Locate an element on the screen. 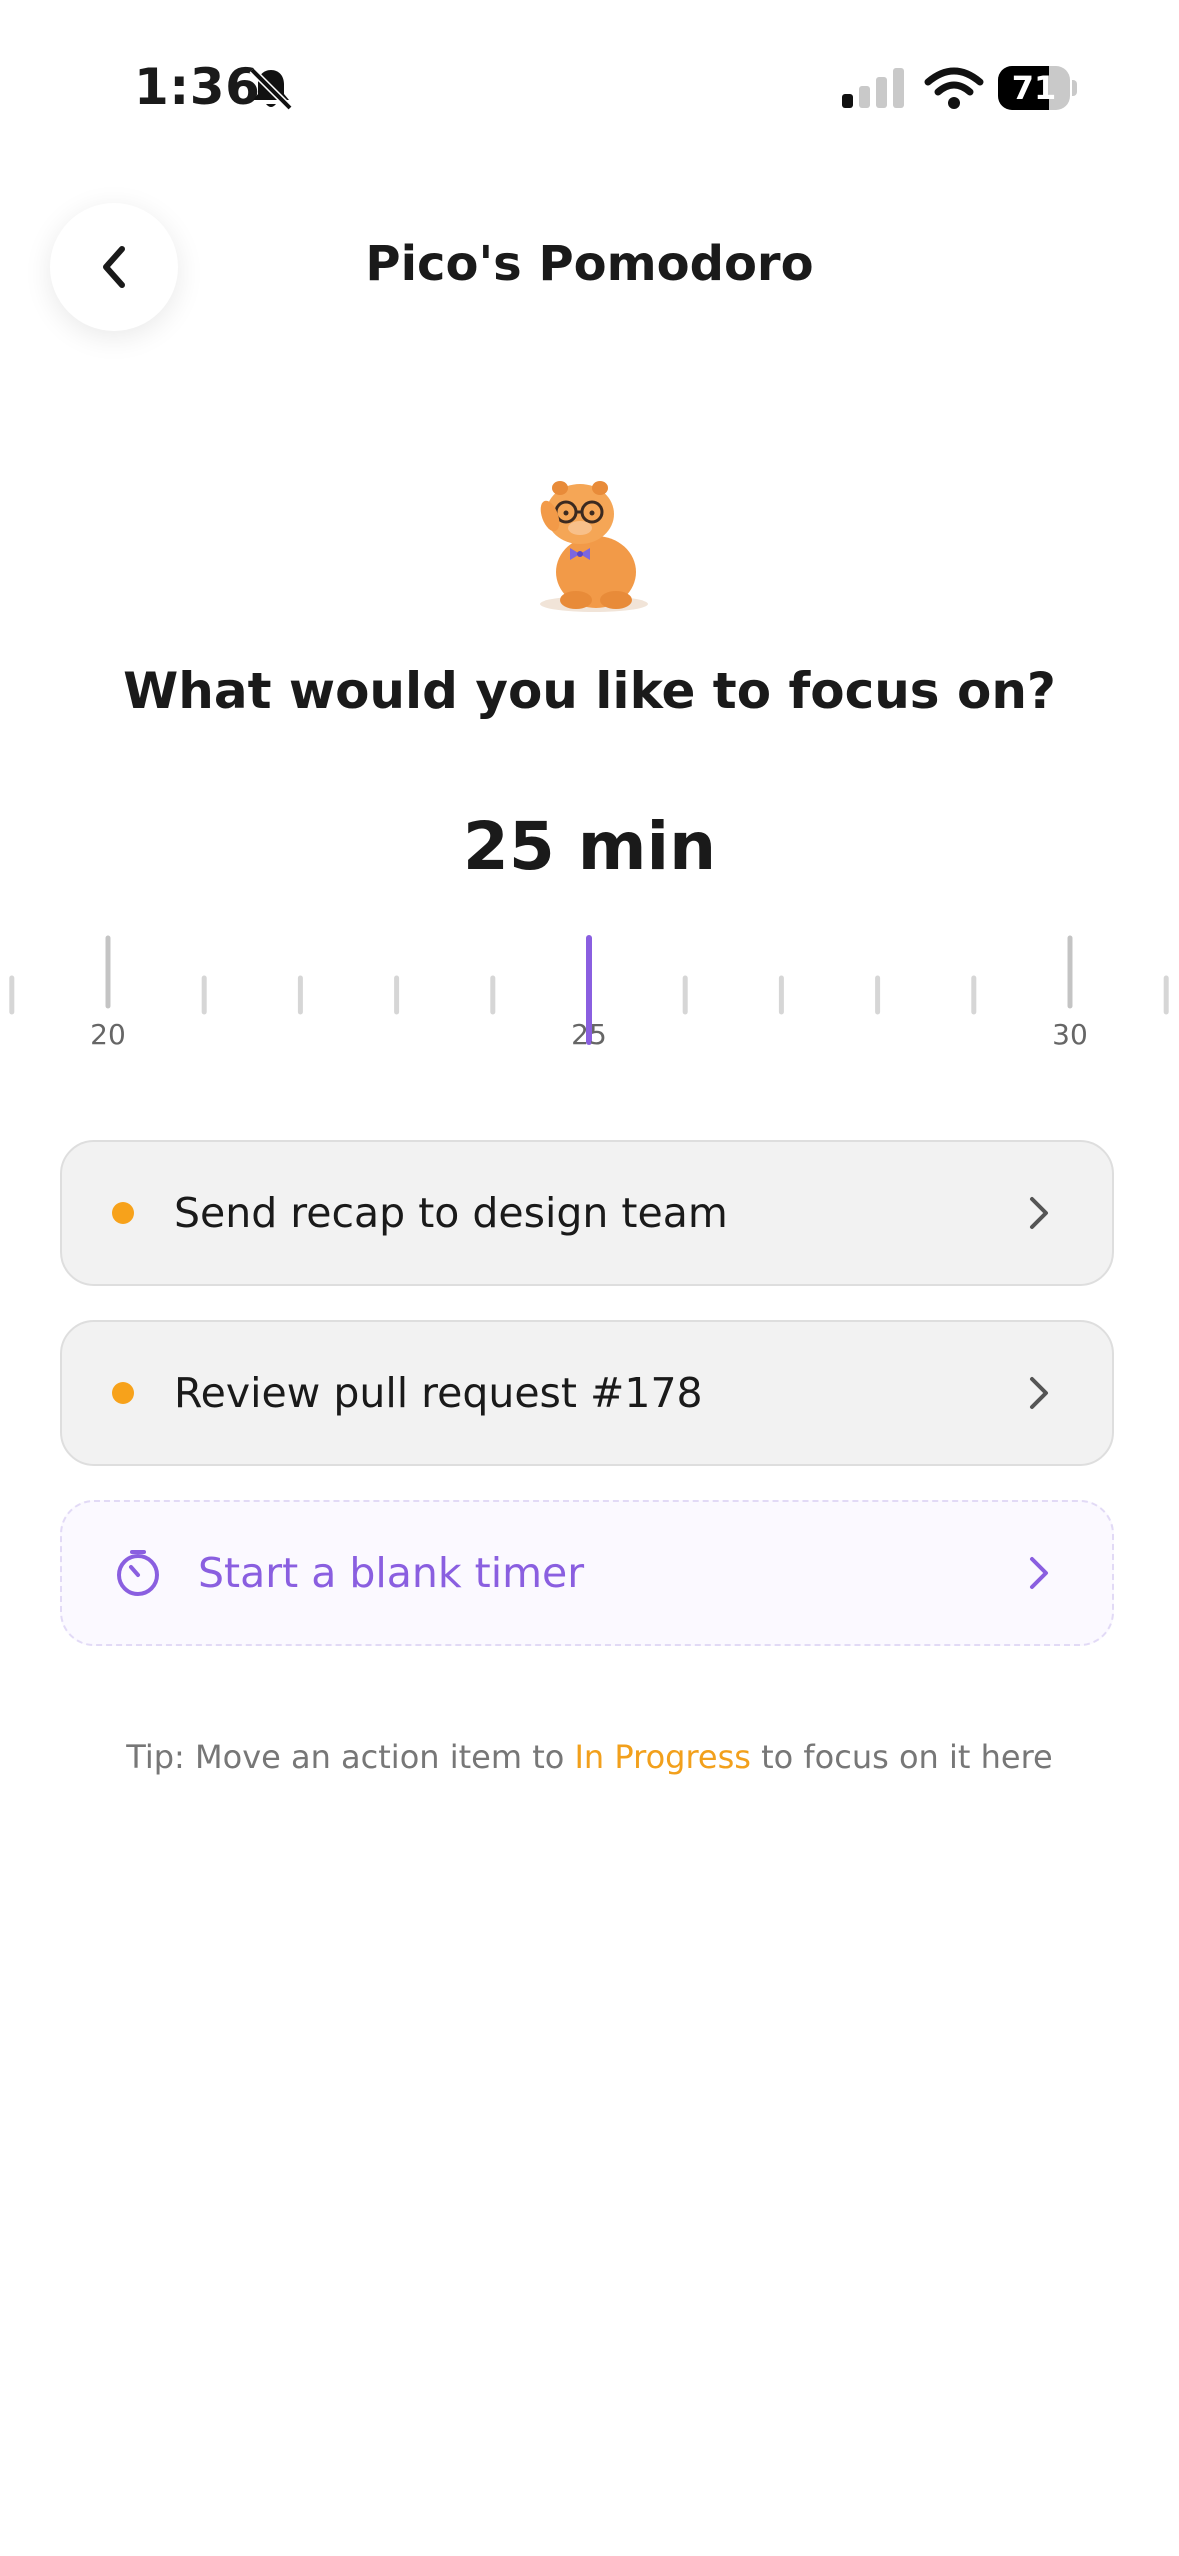 The width and height of the screenshot is (1179, 2556). tip-highlight: In Progress is located at coordinates (662, 1757).